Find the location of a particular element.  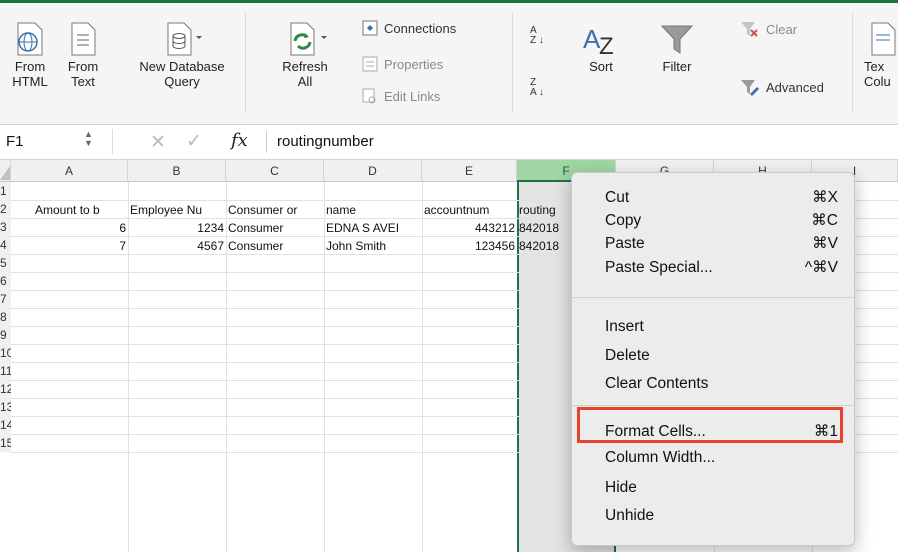

text-columns-label-1: Tex is located at coordinates (874, 66).